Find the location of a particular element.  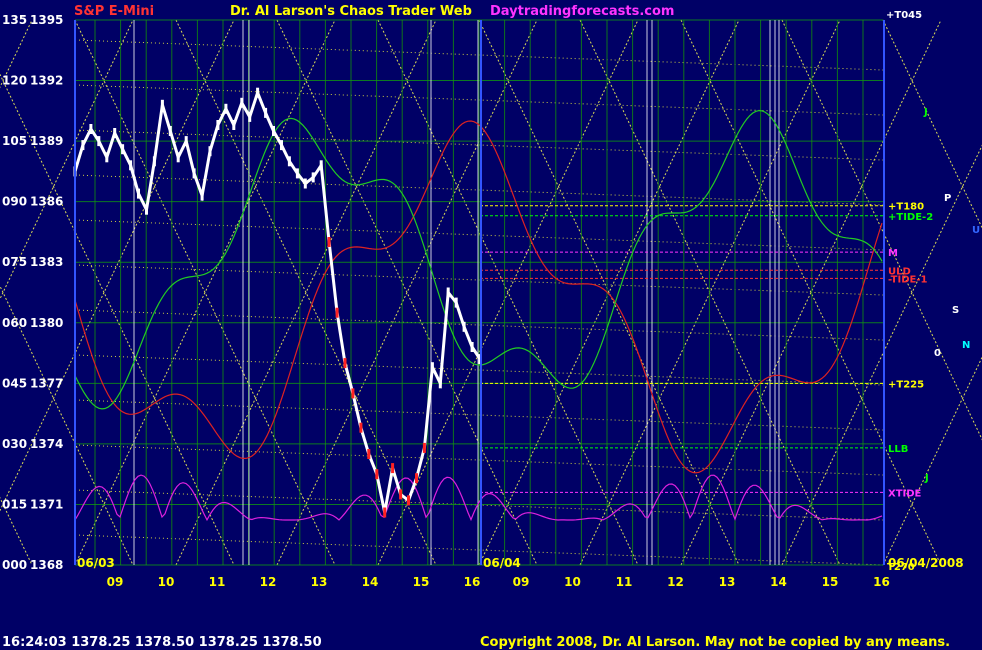

y-tick-code: 045 is located at coordinates (14, 383).